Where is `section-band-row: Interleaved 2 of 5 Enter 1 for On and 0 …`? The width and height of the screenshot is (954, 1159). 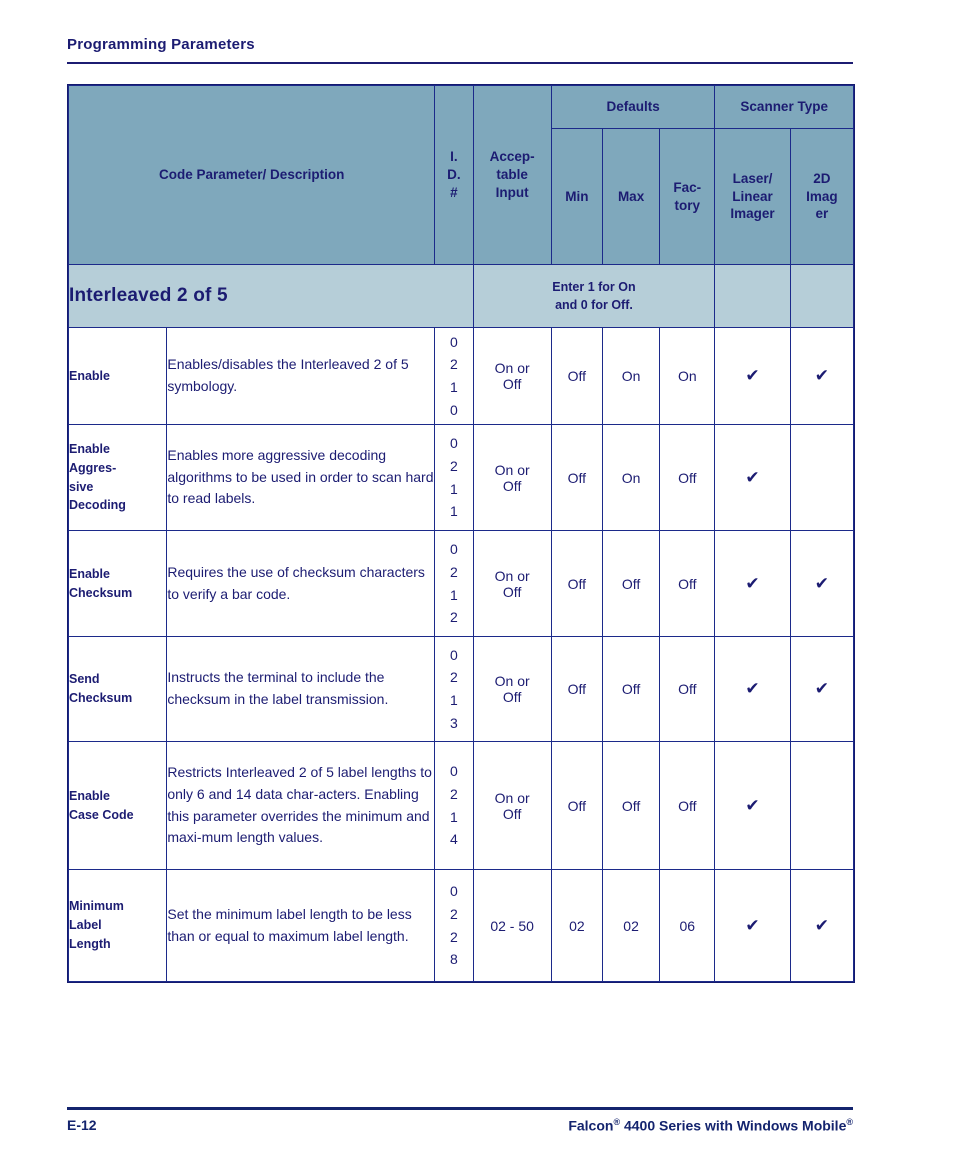 section-band-row: Interleaved 2 of 5 Enter 1 for On and 0 … is located at coordinates (461, 296).